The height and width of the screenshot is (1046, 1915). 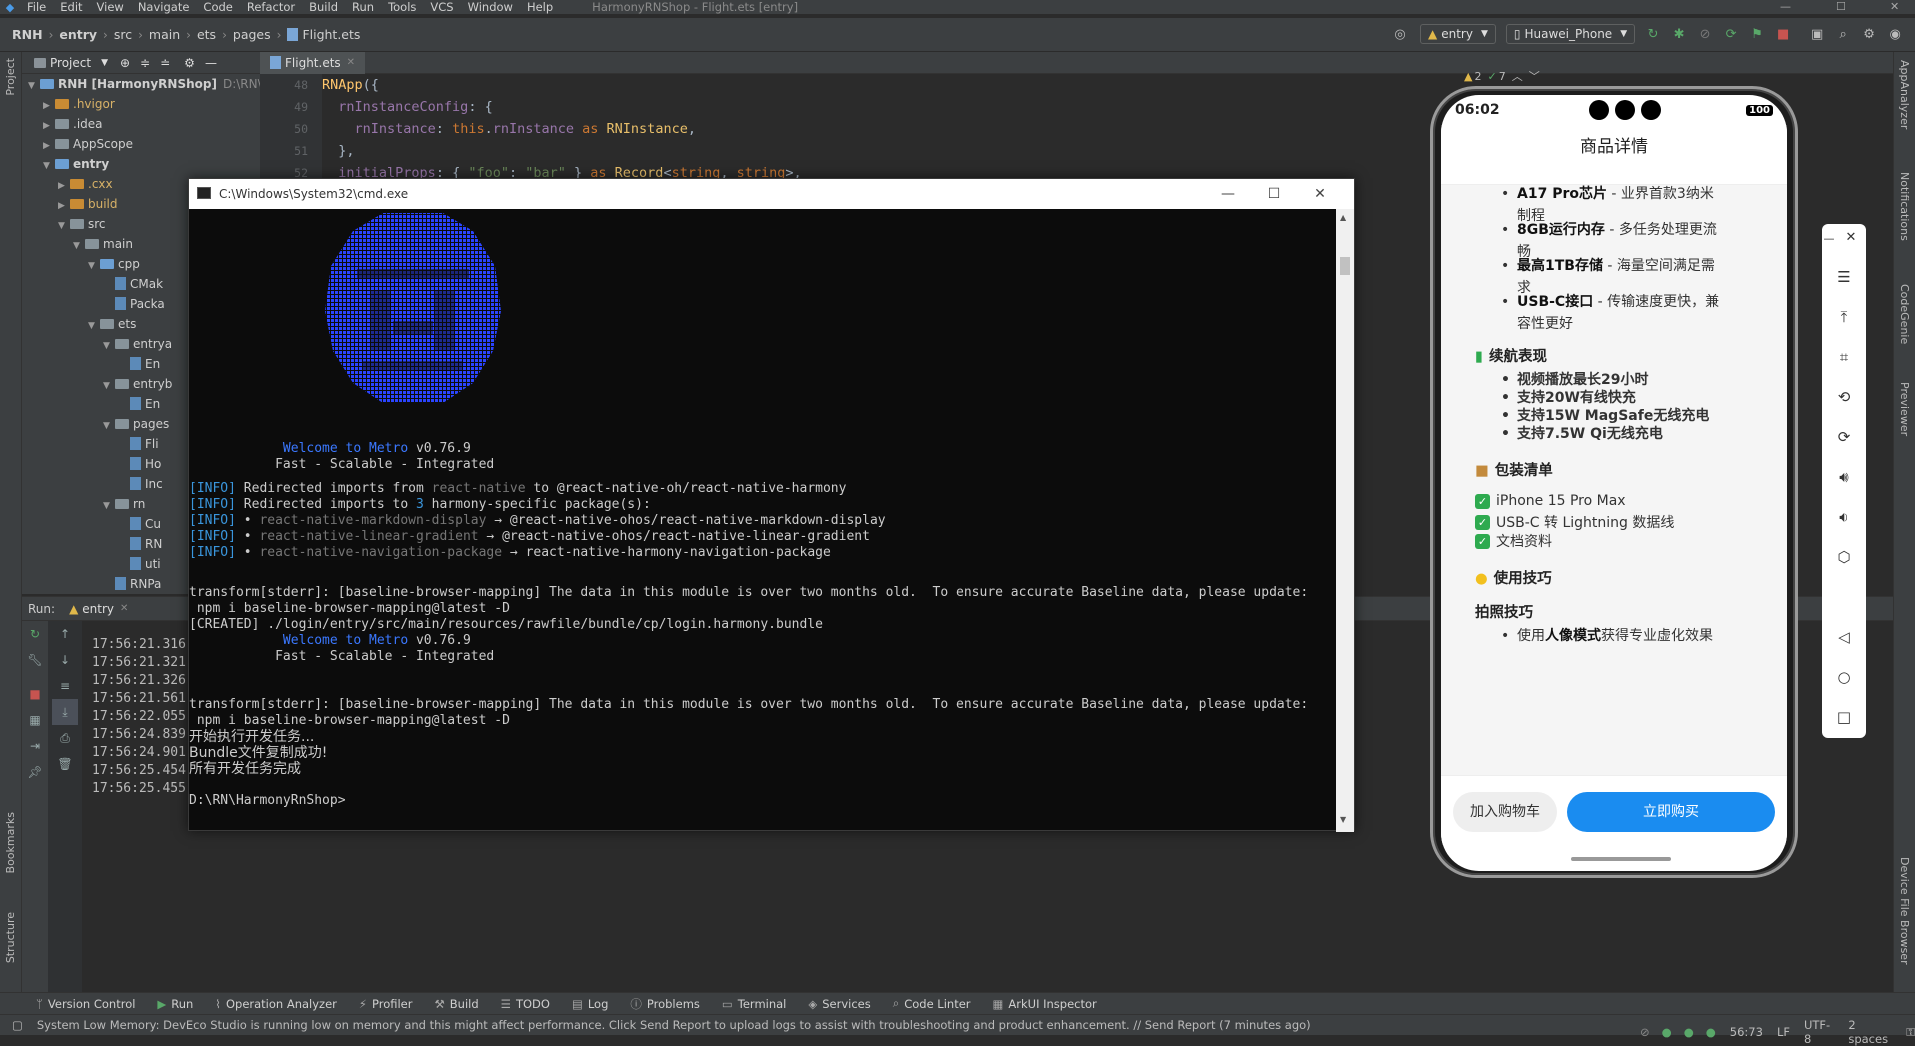 What do you see at coordinates (35, 660) in the screenshot?
I see `wrench-icon: 🔧︎` at bounding box center [35, 660].